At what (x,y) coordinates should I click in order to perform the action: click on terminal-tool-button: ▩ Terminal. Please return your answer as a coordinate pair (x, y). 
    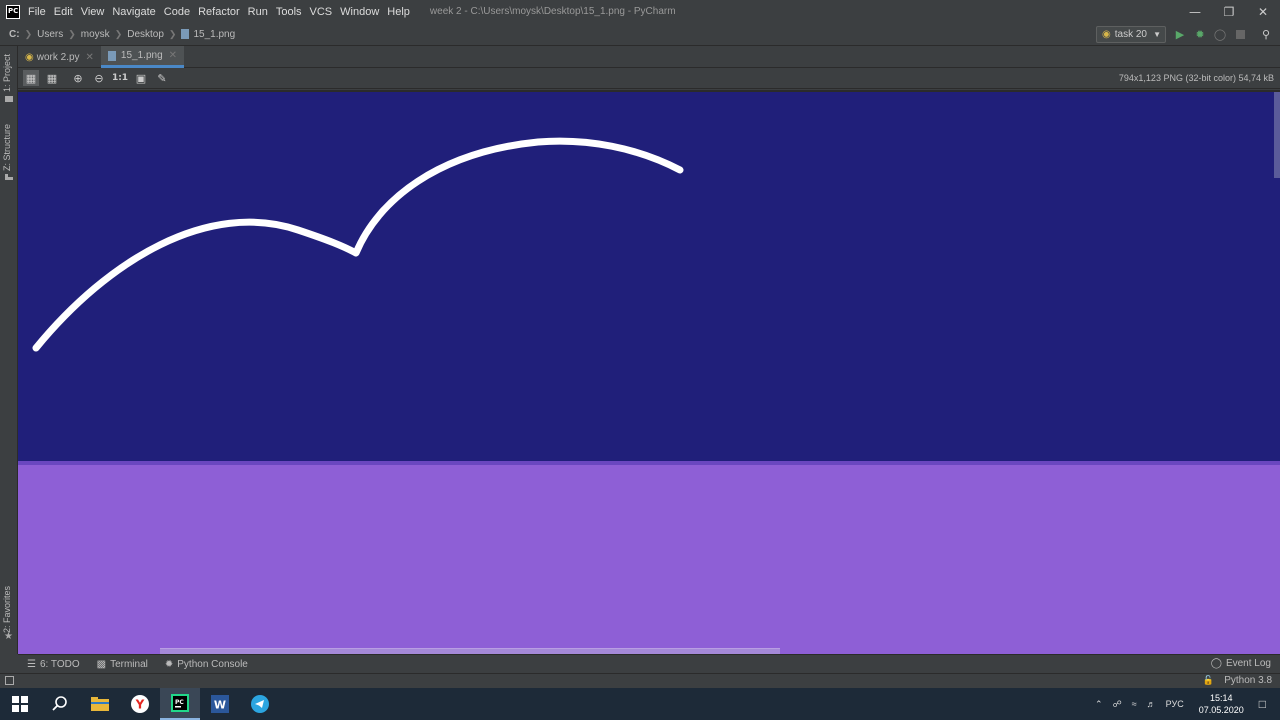
    Looking at the image, I should click on (122, 664).